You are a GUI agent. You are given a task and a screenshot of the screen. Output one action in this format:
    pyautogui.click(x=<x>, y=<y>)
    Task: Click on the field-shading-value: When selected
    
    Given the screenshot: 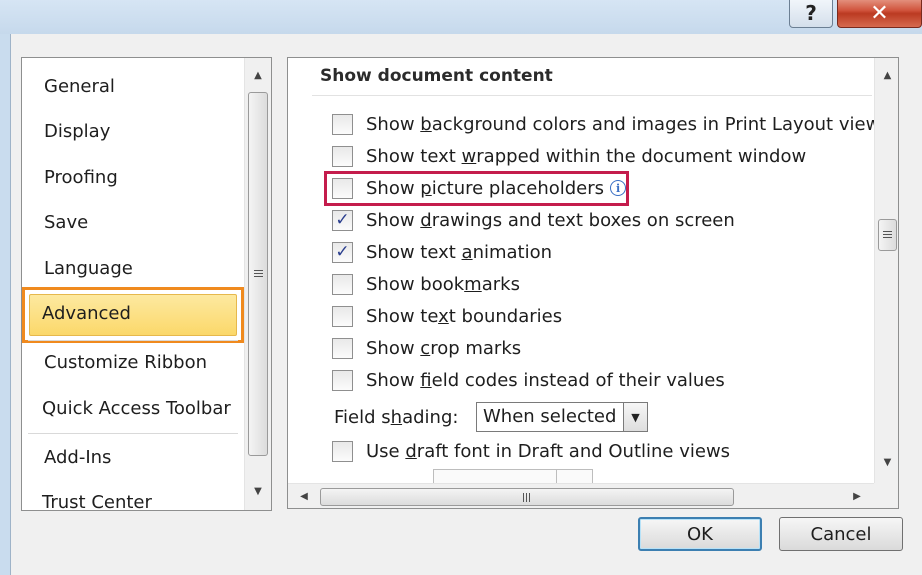 What is the action you would take?
    pyautogui.click(x=550, y=416)
    